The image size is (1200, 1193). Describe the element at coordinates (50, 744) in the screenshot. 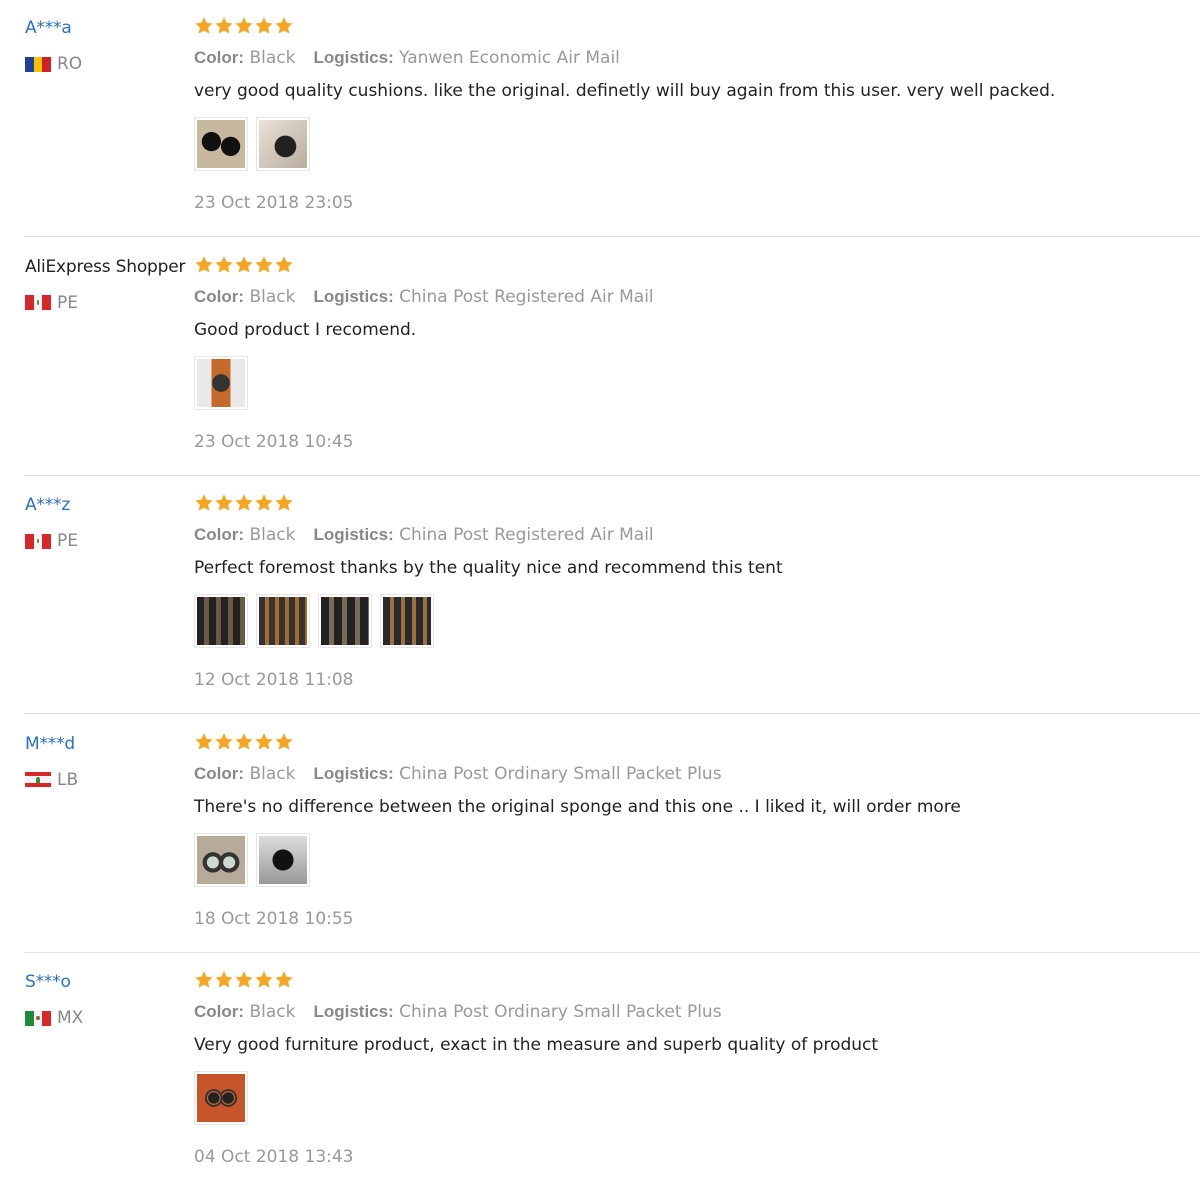

I see `reviewer-name: M***d` at that location.